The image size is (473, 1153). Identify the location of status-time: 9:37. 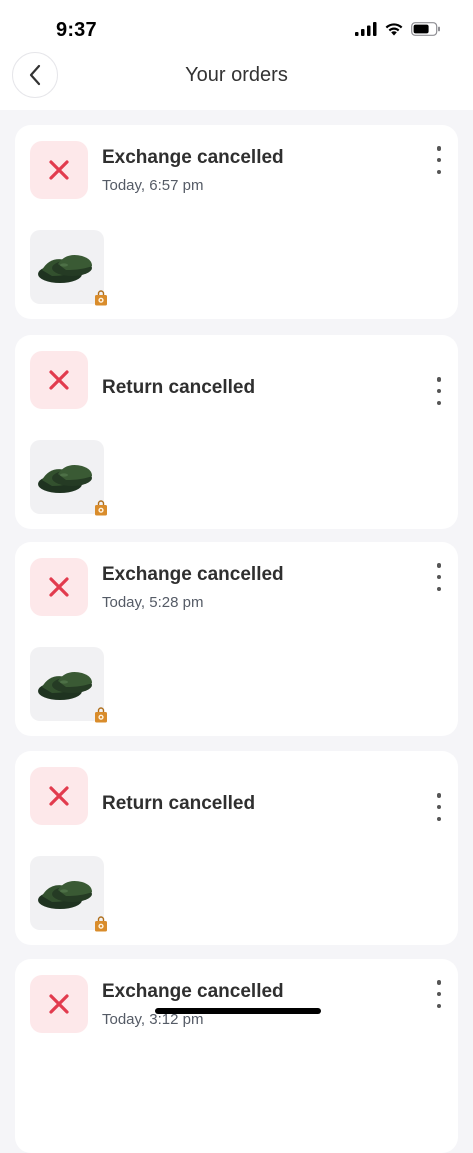
(76, 30).